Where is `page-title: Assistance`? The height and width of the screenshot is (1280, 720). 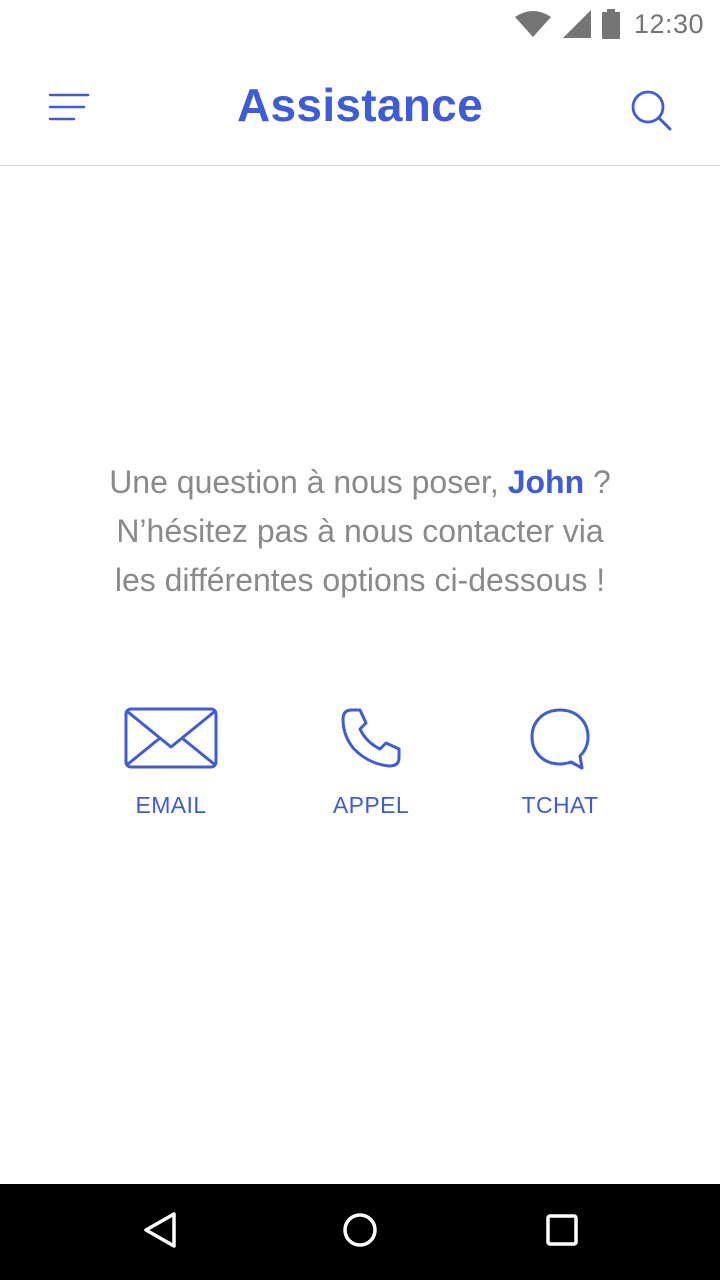
page-title: Assistance is located at coordinates (360, 105).